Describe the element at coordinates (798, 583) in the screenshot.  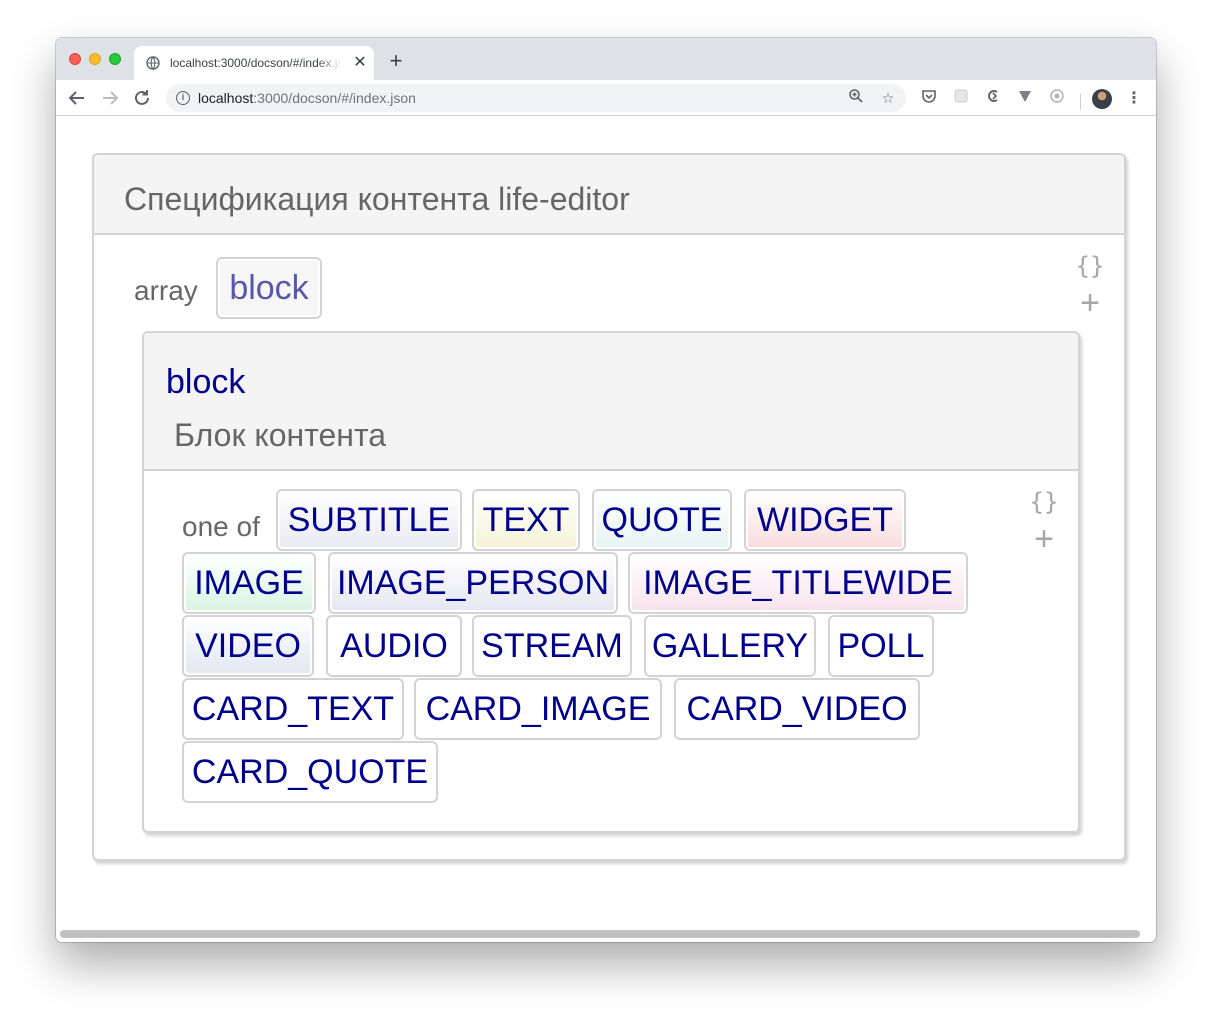
I see `type-link-image-titlewide: IMAGE_TITLEWIDE` at that location.